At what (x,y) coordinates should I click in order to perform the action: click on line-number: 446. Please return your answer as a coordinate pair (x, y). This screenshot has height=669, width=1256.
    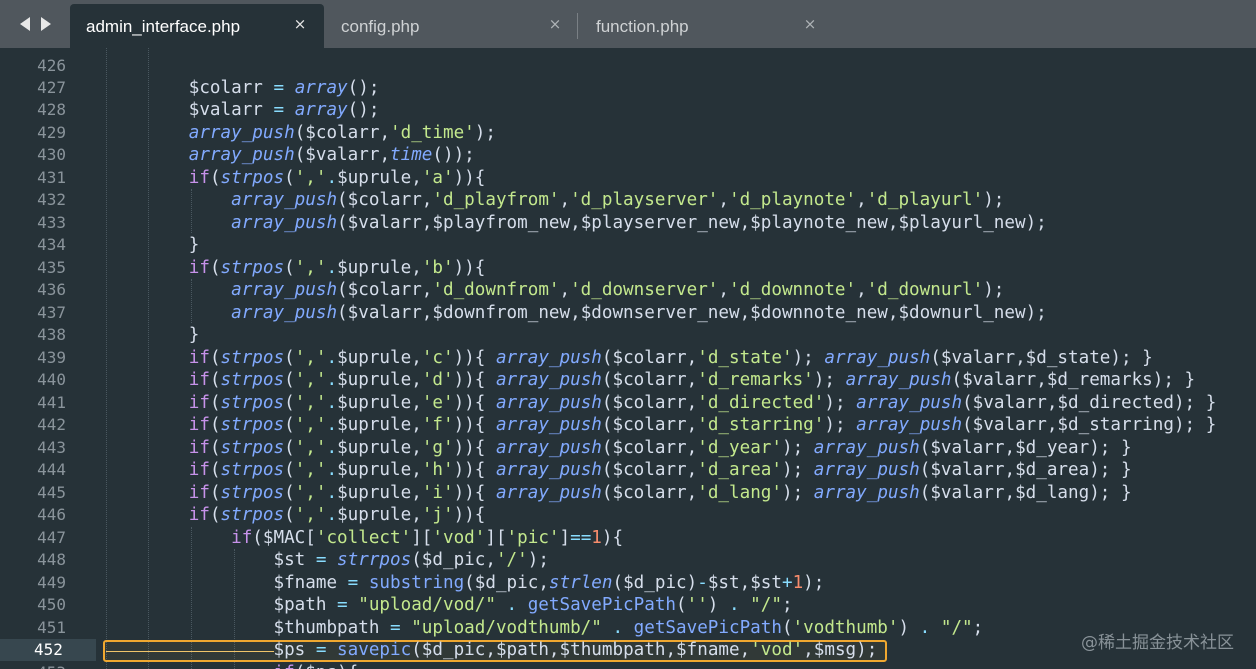
    Looking at the image, I should click on (51, 514).